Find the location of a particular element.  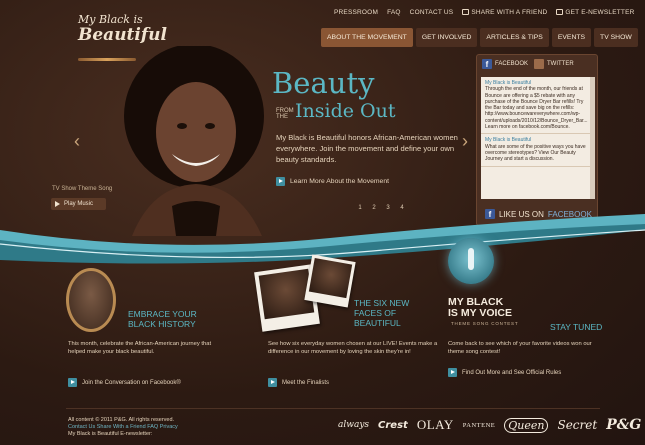

logo-line2: Beautiful is located at coordinates (123, 35).